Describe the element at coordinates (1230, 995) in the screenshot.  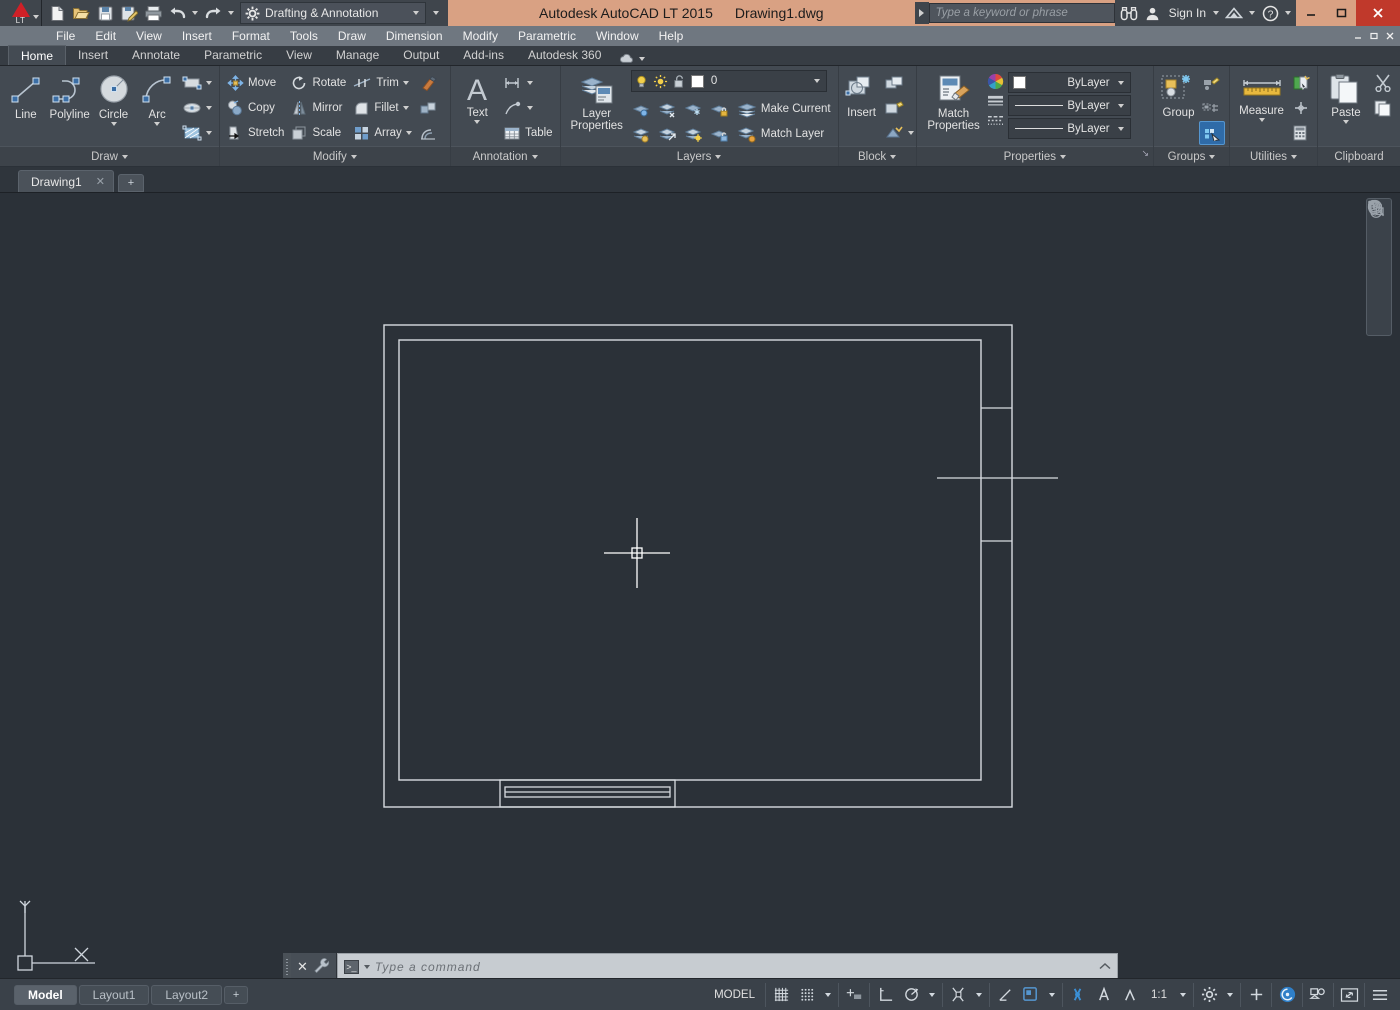
I see `workspace-dropdown` at that location.